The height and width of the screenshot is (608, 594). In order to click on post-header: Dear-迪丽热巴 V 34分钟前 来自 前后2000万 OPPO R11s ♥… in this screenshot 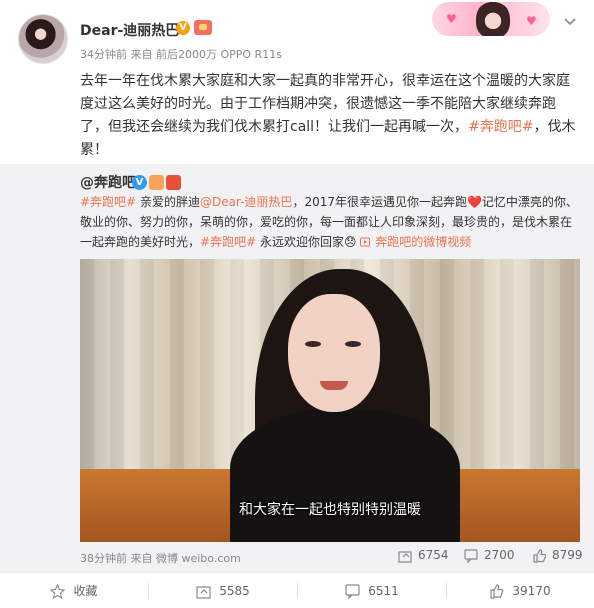, I will do `click(297, 34)`.